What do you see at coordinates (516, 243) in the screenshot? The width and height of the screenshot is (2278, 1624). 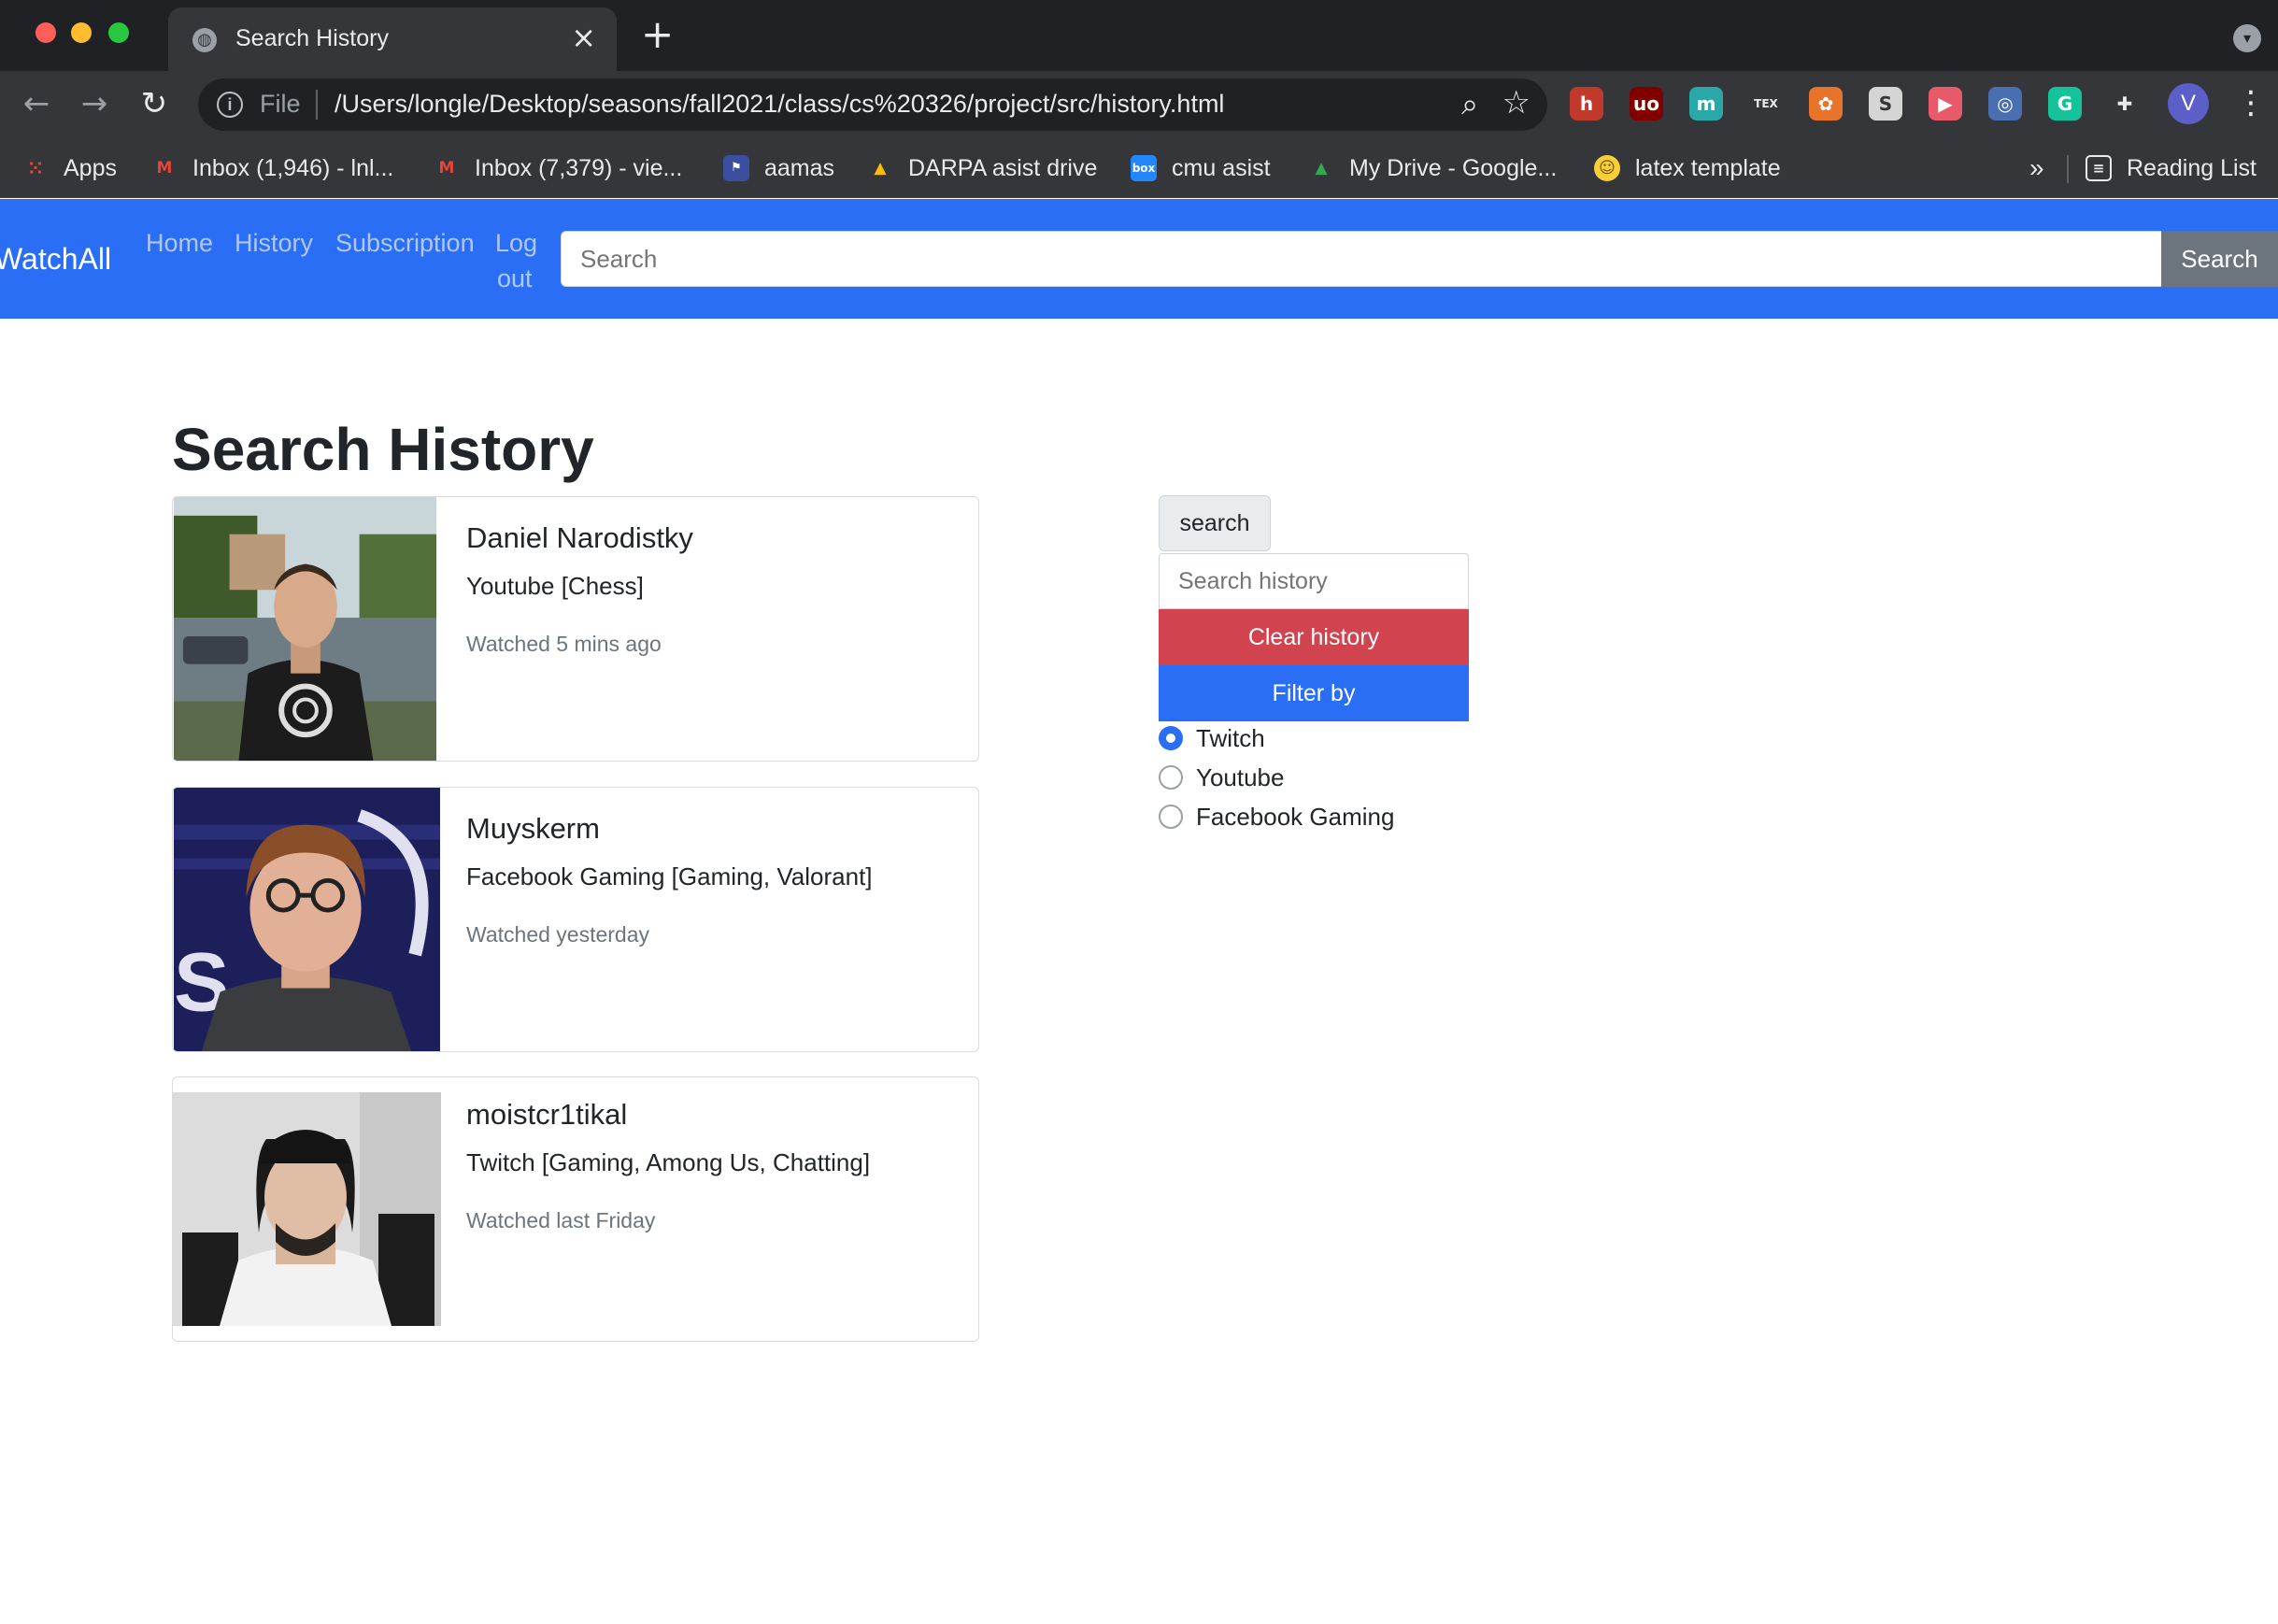 I see `nav-logout-line-1: Log` at bounding box center [516, 243].